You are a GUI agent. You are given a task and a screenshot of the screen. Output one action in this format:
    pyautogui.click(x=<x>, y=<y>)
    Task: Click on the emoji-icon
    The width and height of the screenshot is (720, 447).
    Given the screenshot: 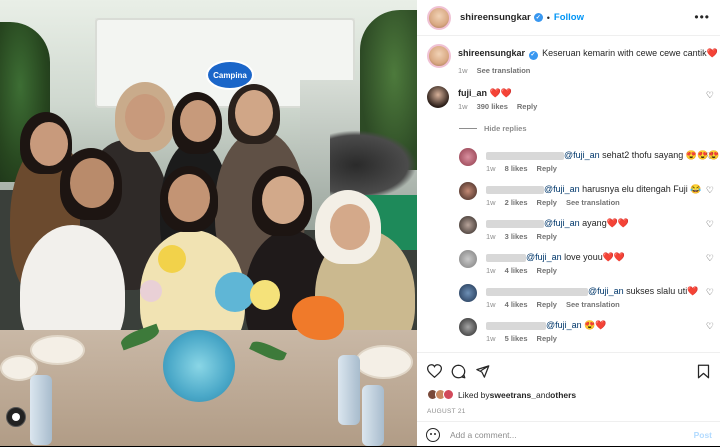 What is the action you would take?
    pyautogui.click(x=433, y=435)
    